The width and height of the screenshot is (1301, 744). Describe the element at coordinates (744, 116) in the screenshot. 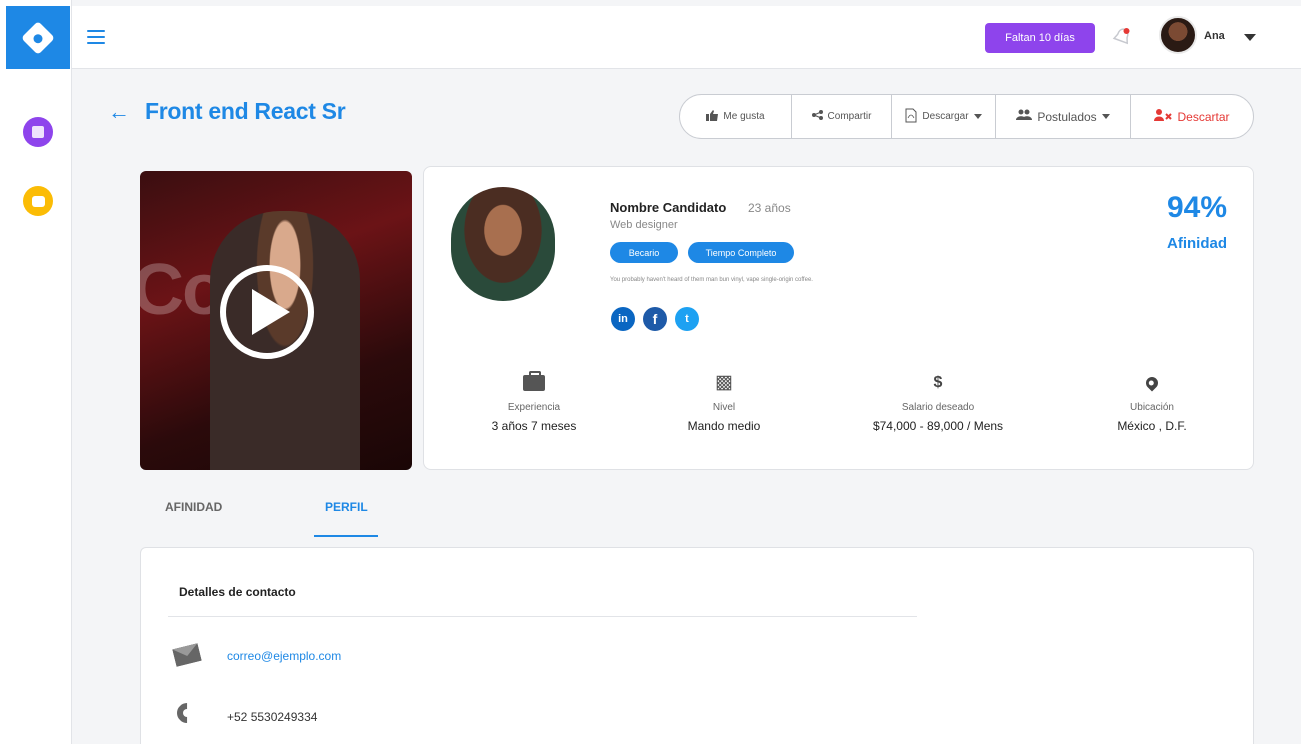

I see `like-label: Me gusta` at that location.